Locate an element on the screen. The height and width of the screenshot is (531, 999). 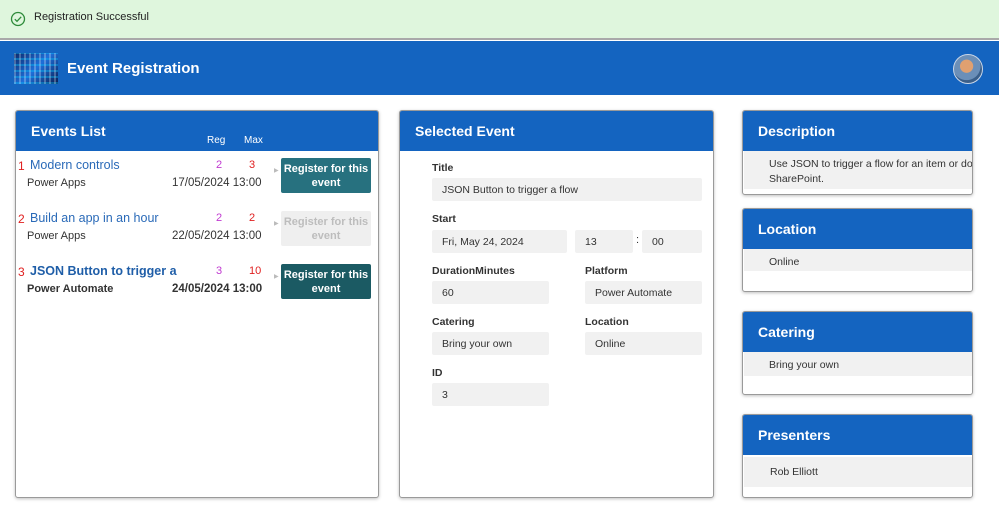
platform-field: Power Automate is located at coordinates (643, 292).